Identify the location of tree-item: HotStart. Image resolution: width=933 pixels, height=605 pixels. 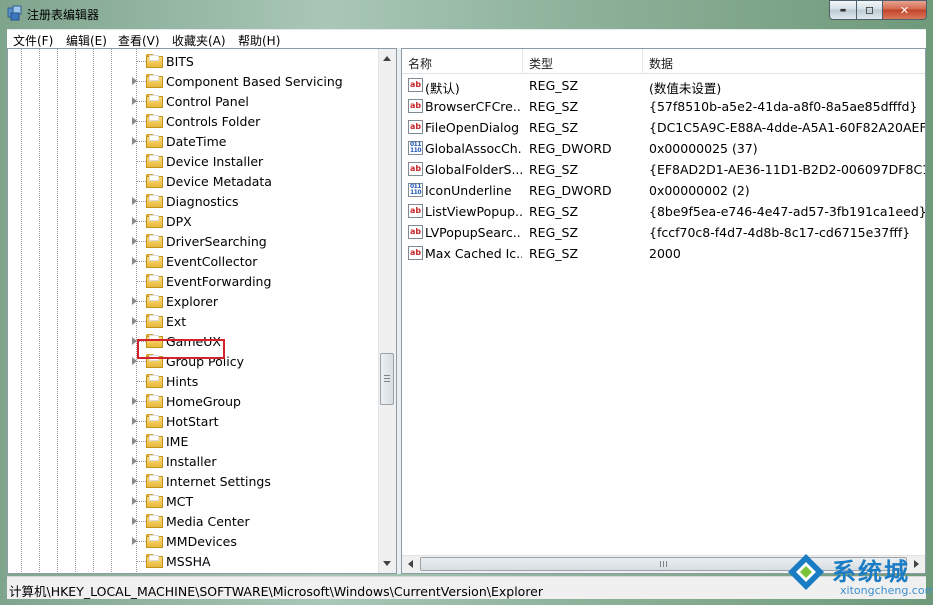
(194, 421).